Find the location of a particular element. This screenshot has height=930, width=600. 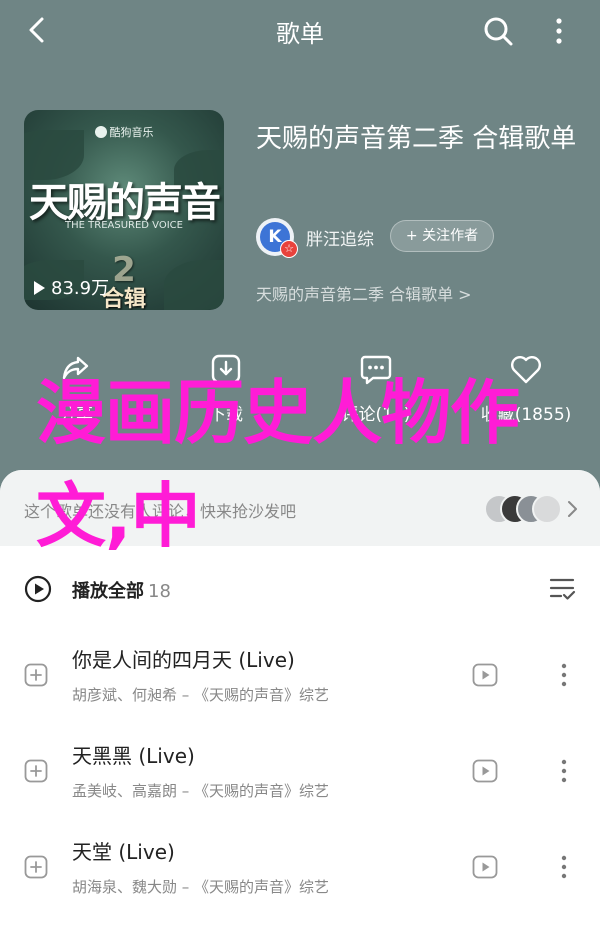

brand-logo-icon is located at coordinates (100, 132).